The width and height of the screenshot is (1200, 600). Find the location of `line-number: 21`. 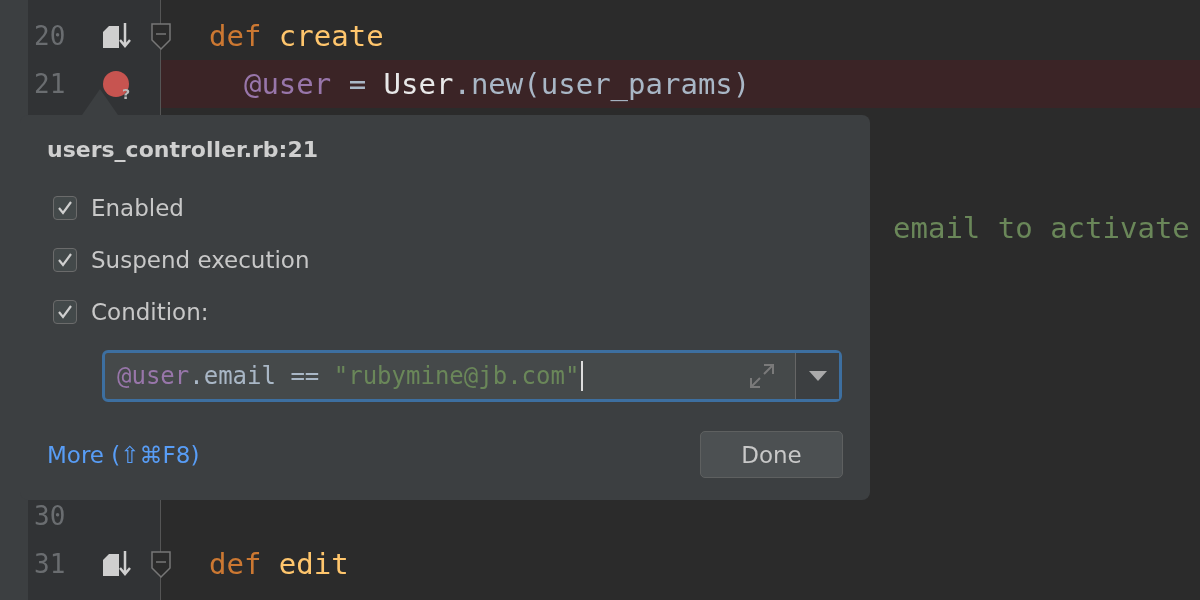

line-number: 21 is located at coordinates (50, 84).